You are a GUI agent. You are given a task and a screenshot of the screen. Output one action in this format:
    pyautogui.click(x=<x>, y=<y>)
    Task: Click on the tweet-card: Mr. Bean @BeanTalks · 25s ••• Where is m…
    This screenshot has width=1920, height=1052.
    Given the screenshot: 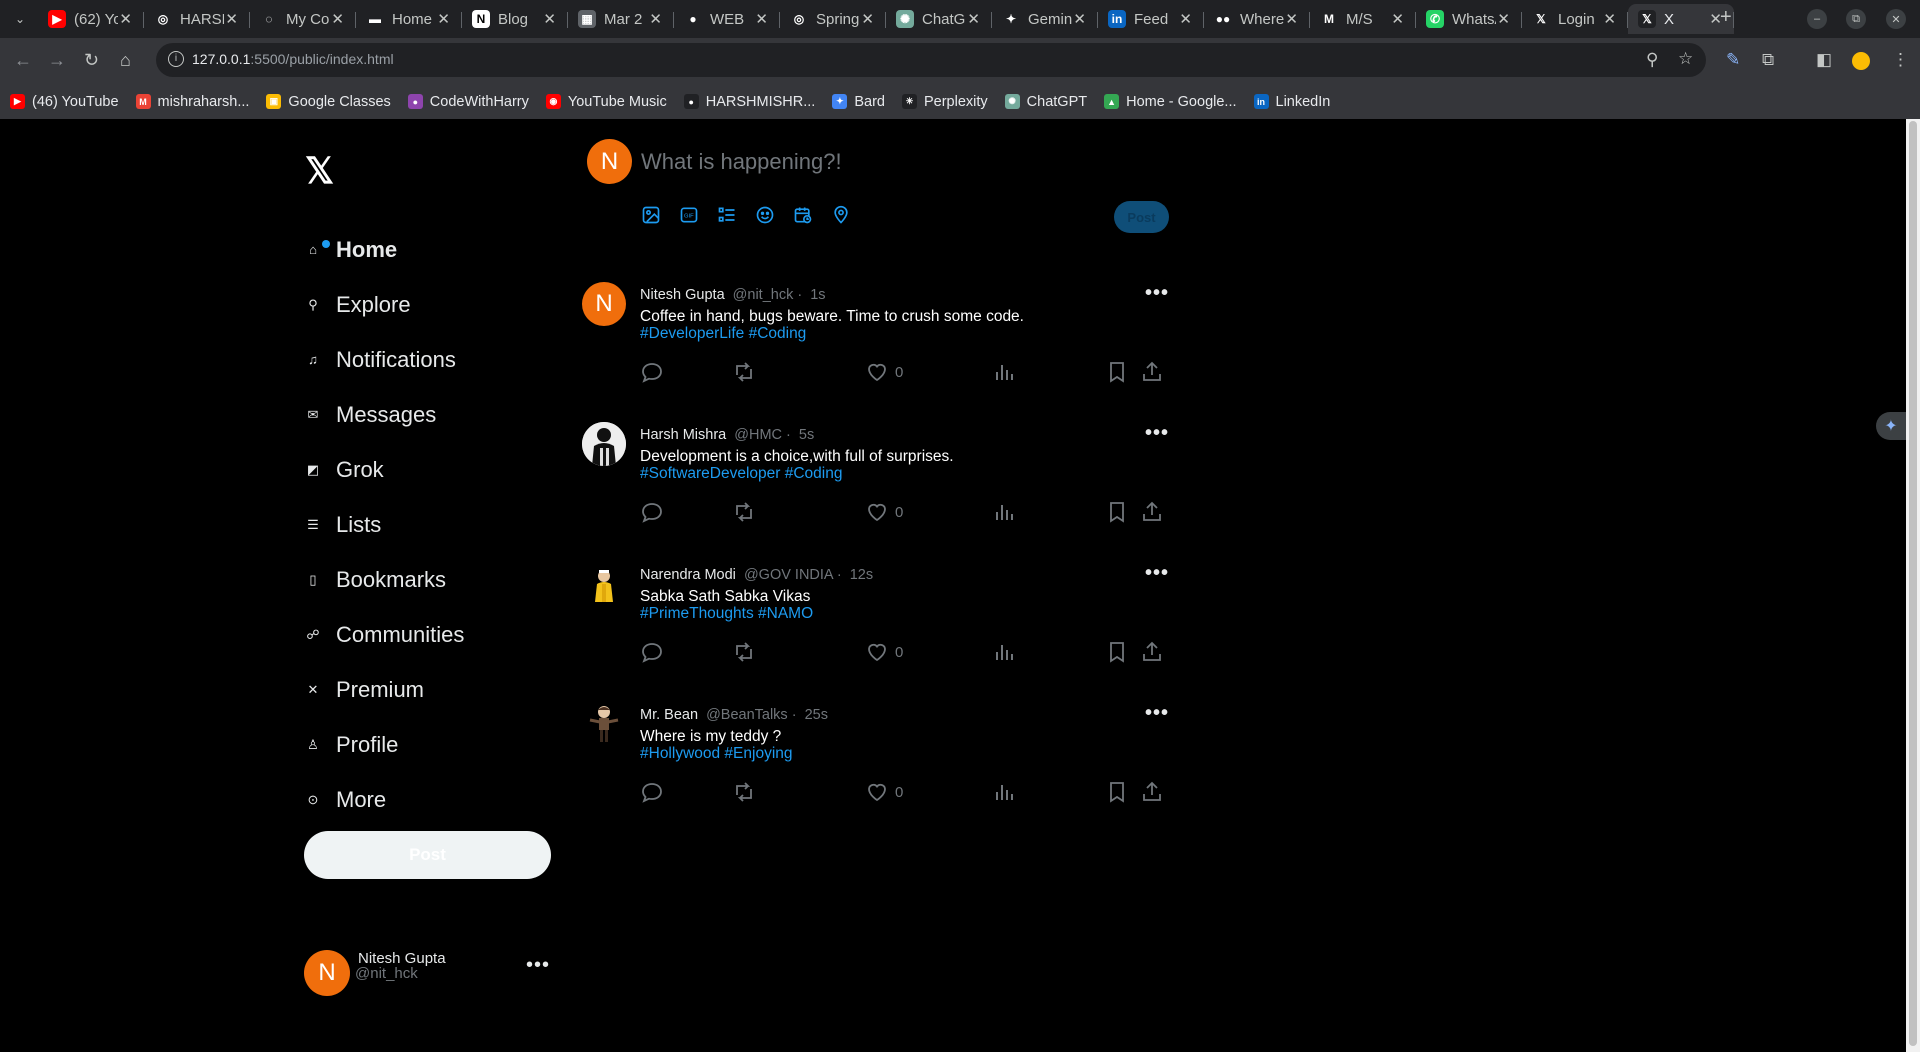 What is the action you would take?
    pyautogui.click(x=877, y=760)
    